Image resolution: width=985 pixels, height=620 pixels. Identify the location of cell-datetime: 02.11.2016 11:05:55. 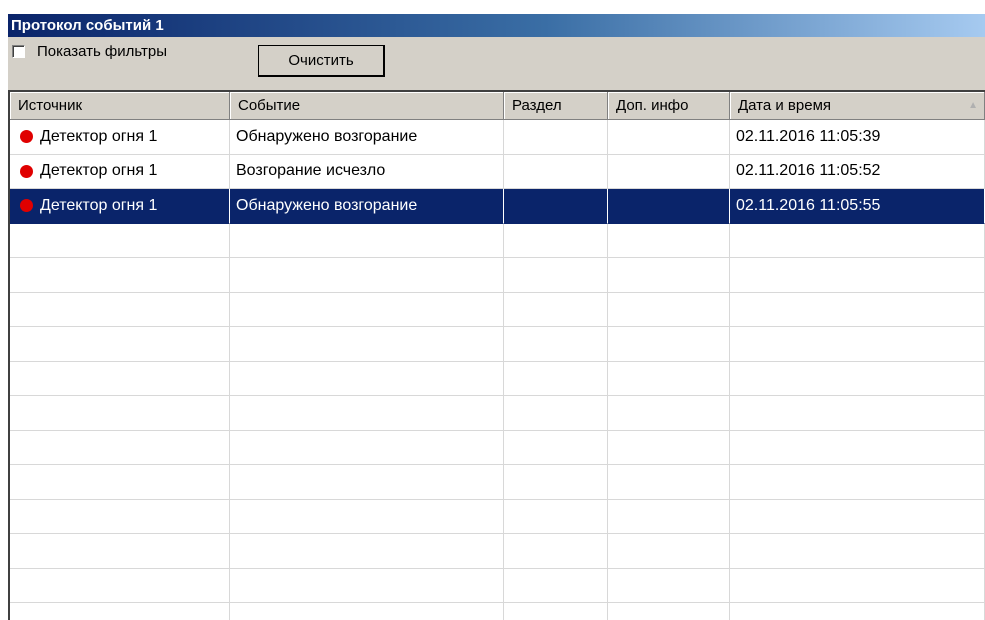
(857, 206).